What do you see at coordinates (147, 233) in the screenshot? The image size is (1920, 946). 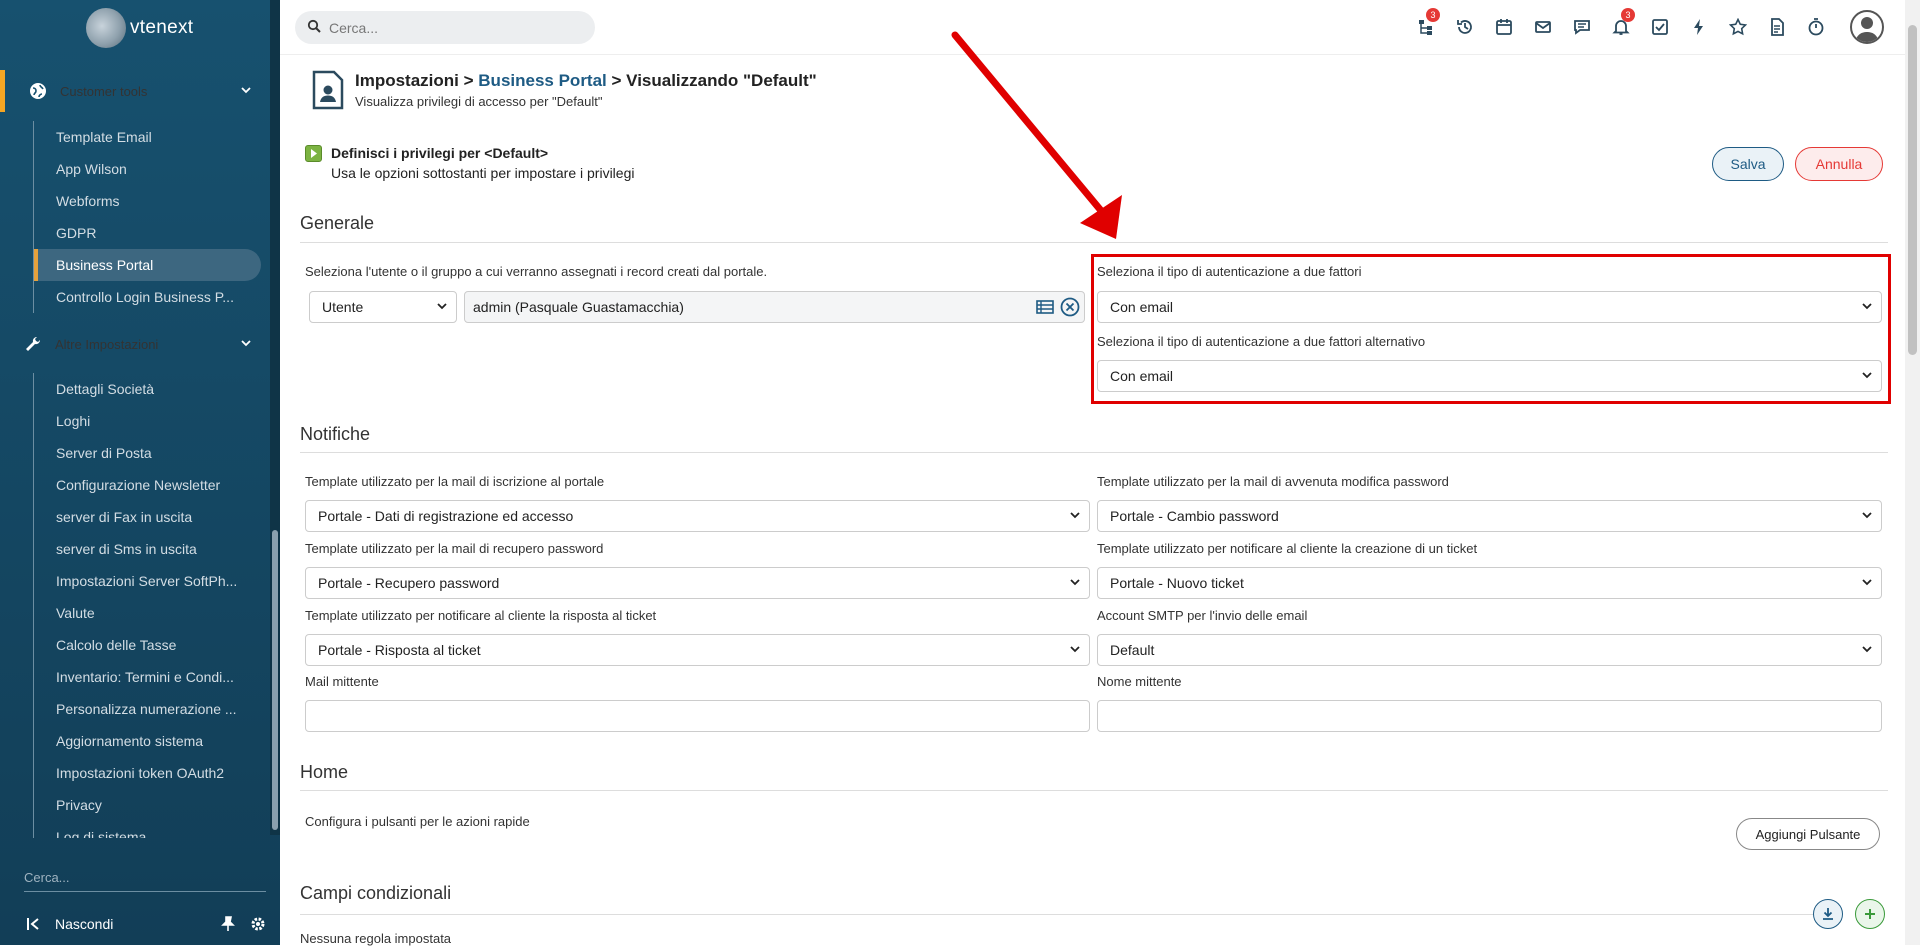 I see `sidebar-item-gdpr: GDPR` at bounding box center [147, 233].